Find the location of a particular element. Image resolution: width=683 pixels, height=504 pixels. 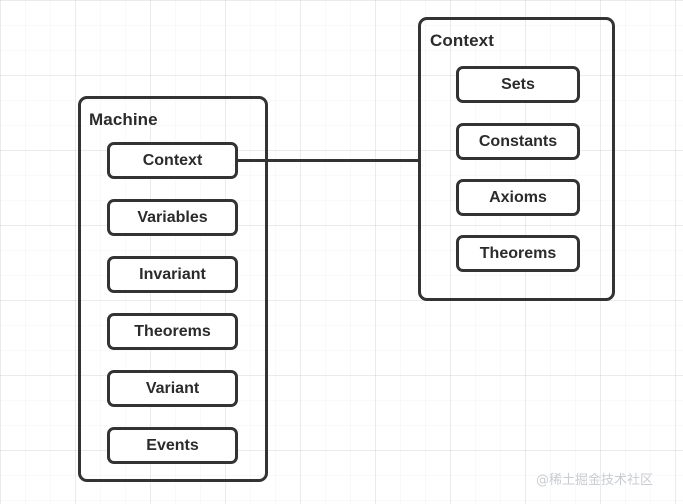

context-node-theorems: Theorems is located at coordinates (518, 253).